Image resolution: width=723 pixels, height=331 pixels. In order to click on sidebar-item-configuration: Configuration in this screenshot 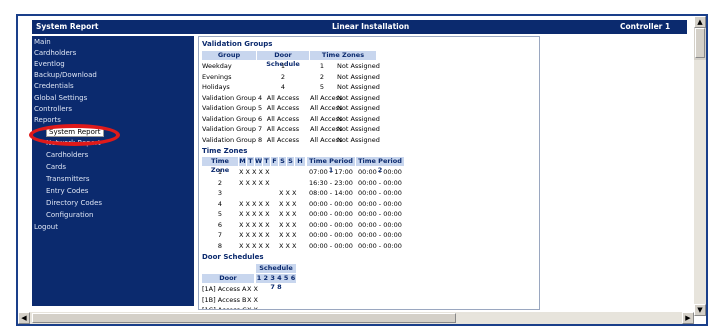, I will do `click(69, 215)`.